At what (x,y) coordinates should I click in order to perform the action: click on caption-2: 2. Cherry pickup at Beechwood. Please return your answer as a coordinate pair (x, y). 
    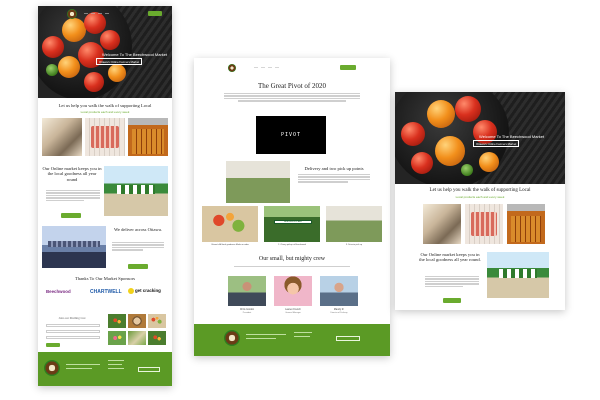
    Looking at the image, I should click on (292, 245).